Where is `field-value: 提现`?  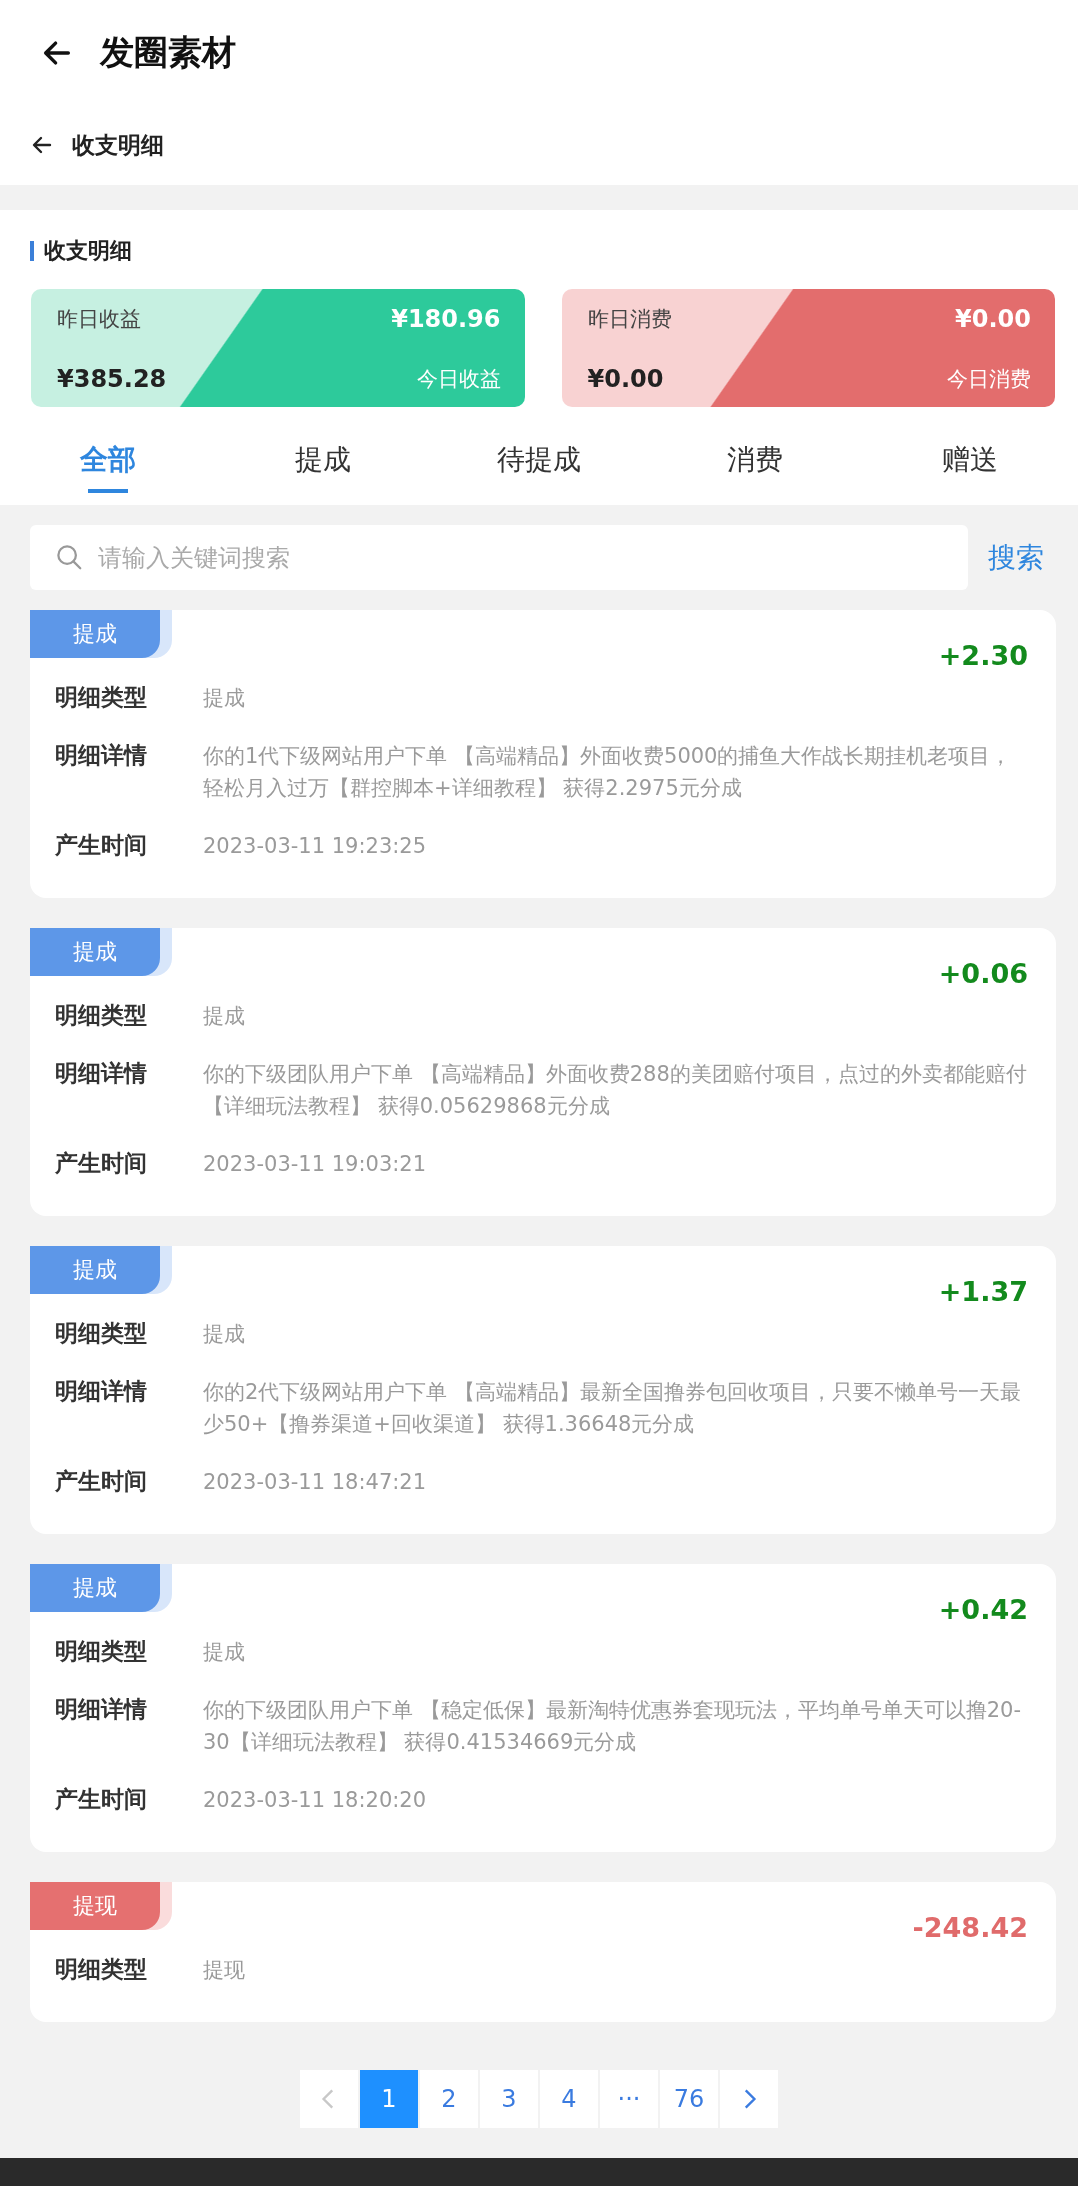
field-value: 提现 is located at coordinates (224, 1970).